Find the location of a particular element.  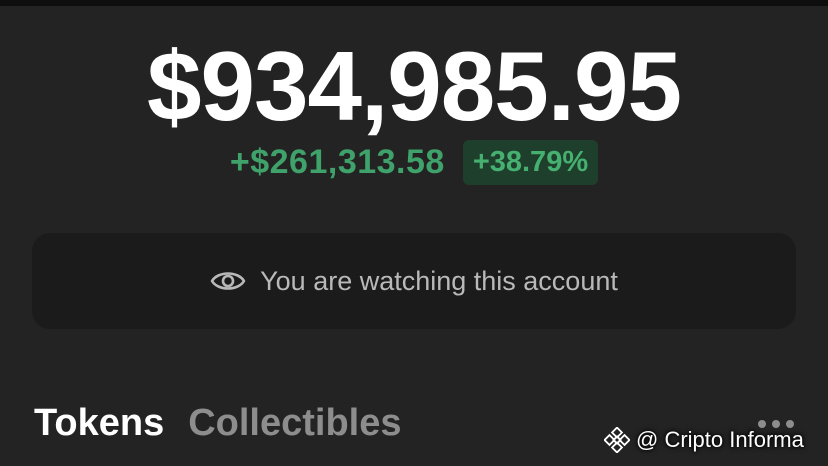

tab-tokens: Tokens is located at coordinates (99, 423).